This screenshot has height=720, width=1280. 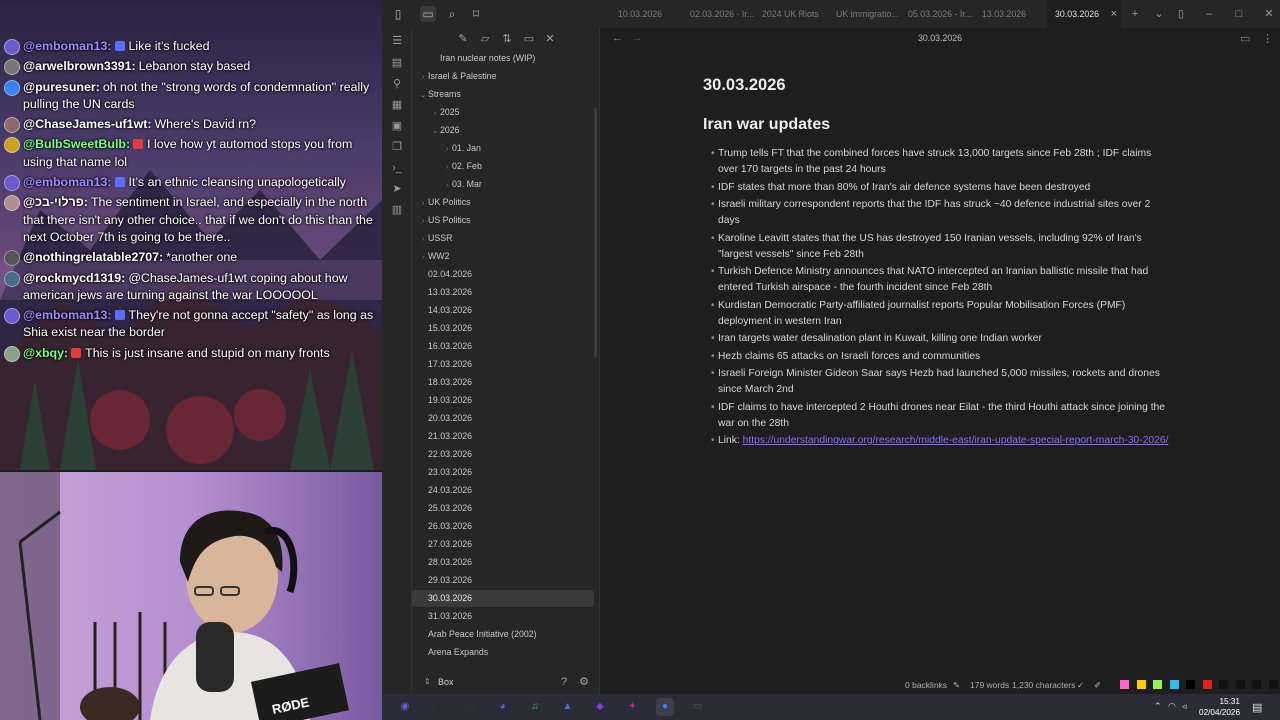 I want to click on highlighter-icon: ✐, so click(x=1097, y=685).